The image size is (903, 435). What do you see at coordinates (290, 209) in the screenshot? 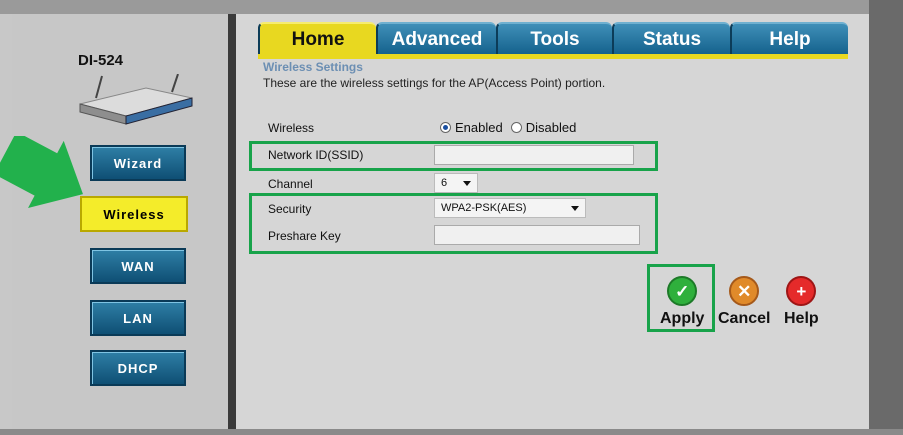
I see `security-label: Security` at bounding box center [290, 209].